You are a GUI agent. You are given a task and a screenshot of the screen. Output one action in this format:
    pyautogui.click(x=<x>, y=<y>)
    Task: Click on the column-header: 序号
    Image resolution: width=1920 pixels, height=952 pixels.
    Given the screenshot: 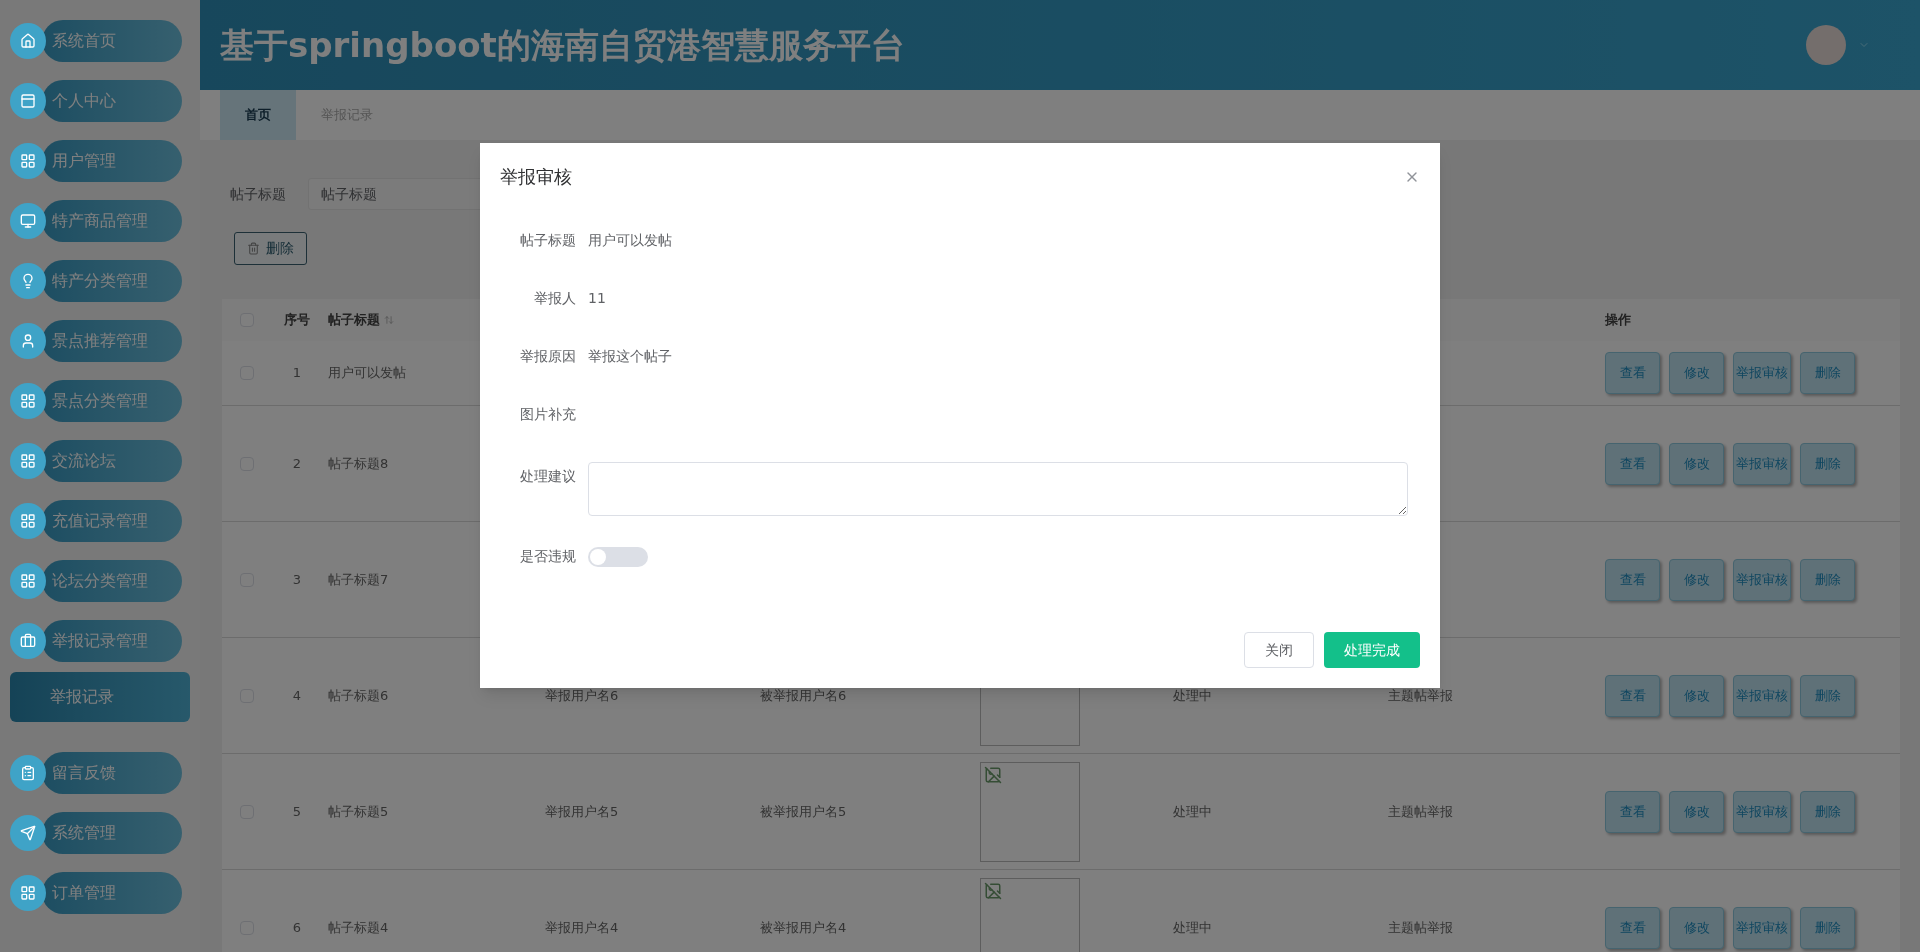 What is the action you would take?
    pyautogui.click(x=297, y=320)
    